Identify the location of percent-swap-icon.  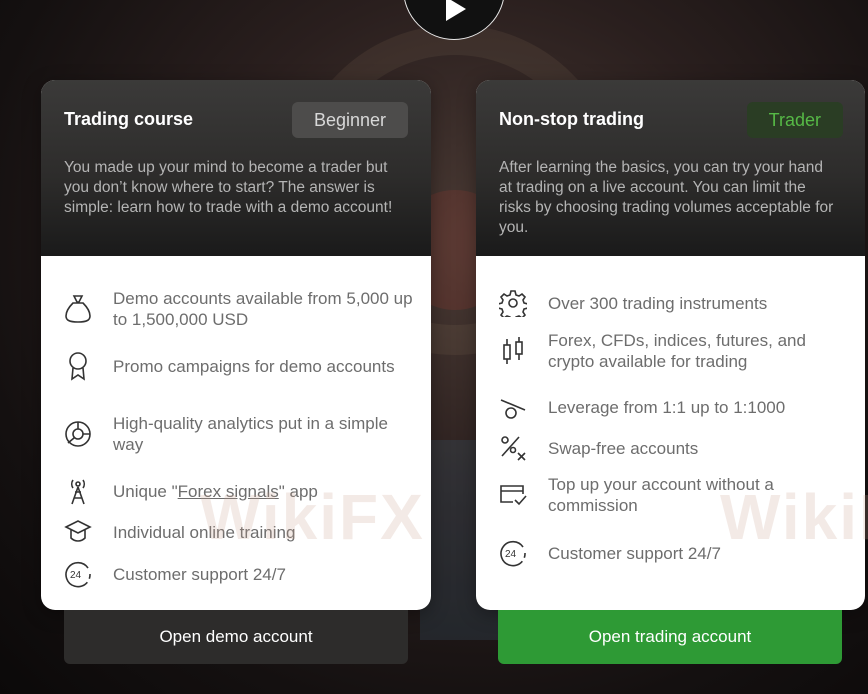
(513, 448).